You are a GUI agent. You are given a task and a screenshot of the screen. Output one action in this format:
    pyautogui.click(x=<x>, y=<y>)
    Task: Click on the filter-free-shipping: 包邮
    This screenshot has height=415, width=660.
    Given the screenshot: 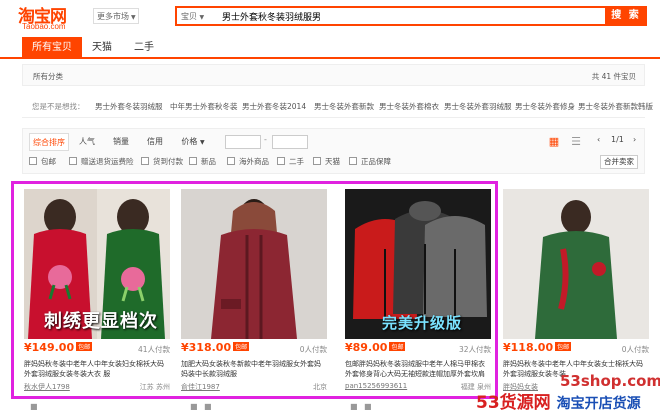 What is the action you would take?
    pyautogui.click(x=42, y=161)
    